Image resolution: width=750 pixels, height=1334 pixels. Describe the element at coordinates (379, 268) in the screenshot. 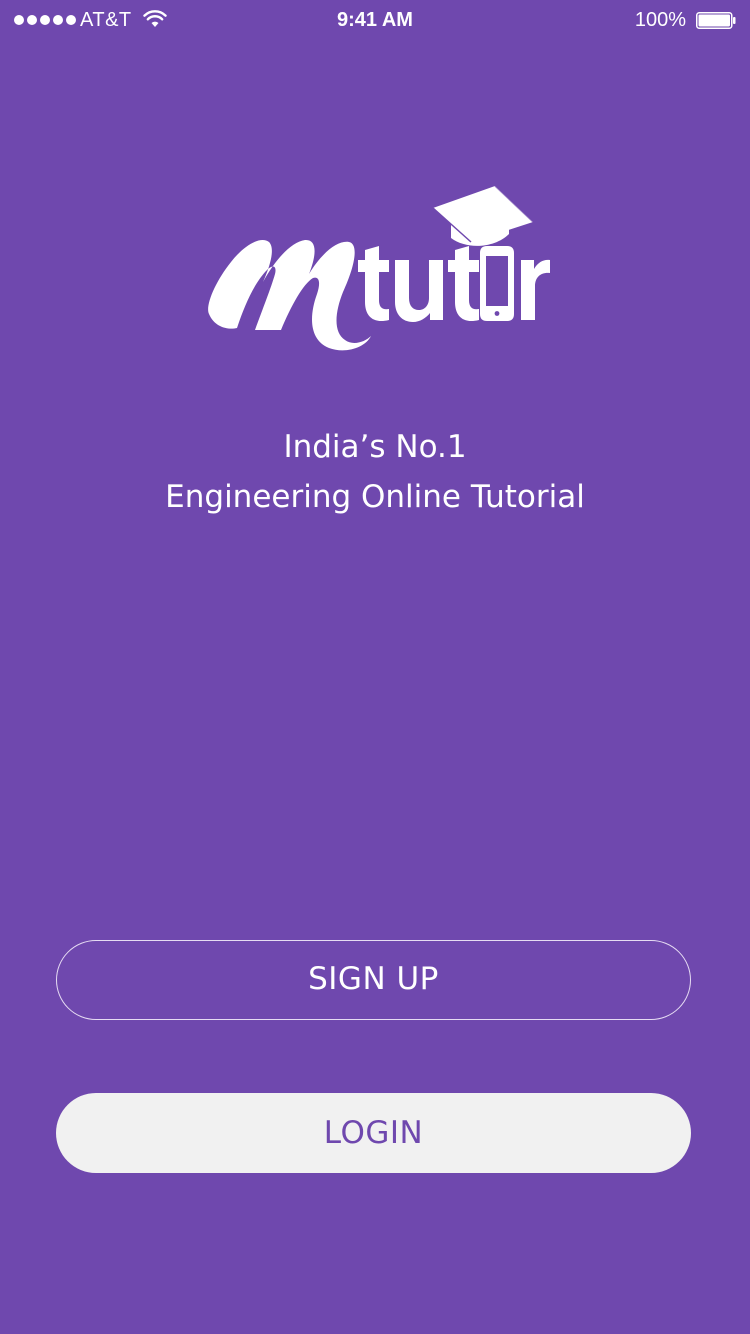

I see `mtutor-logo` at that location.